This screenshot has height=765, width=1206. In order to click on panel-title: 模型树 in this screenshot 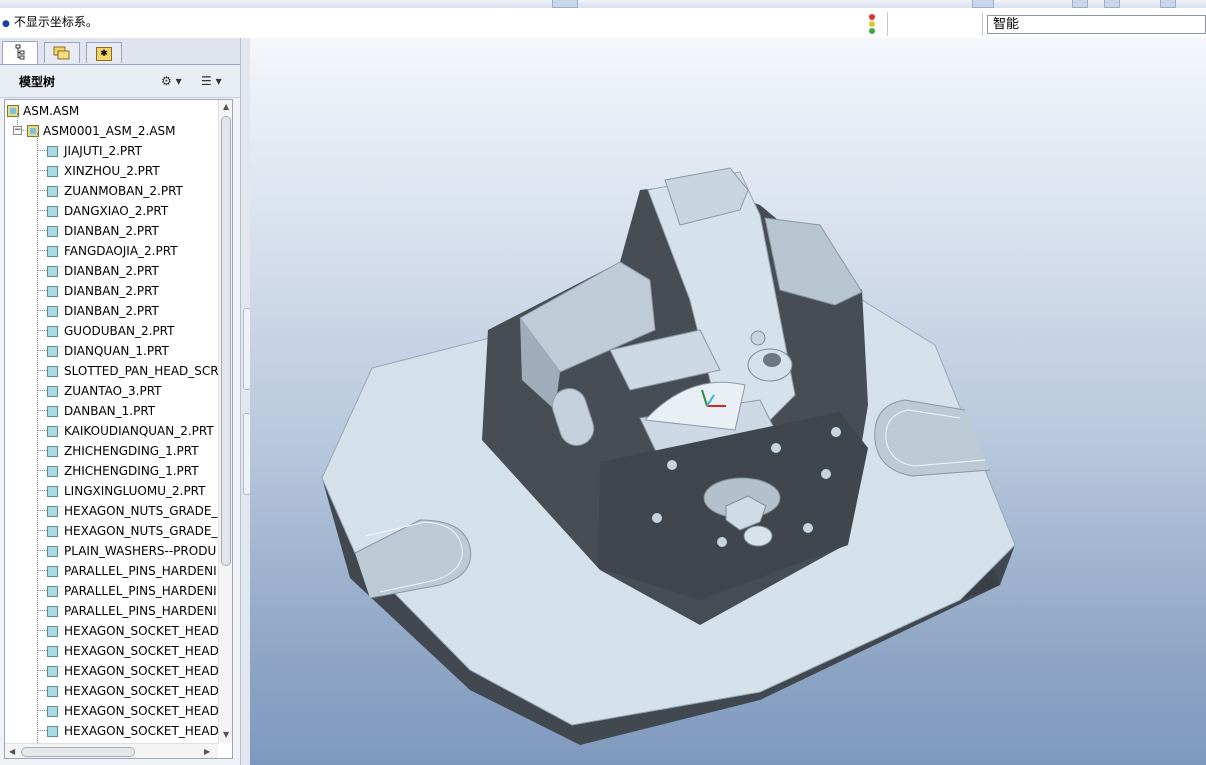, I will do `click(37, 82)`.